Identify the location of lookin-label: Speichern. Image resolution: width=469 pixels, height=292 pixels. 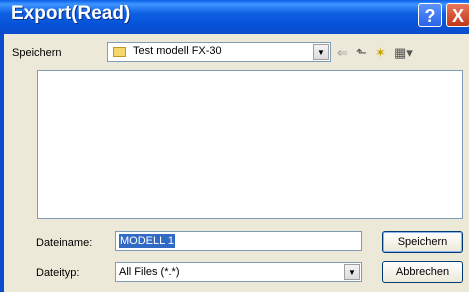
(37, 53).